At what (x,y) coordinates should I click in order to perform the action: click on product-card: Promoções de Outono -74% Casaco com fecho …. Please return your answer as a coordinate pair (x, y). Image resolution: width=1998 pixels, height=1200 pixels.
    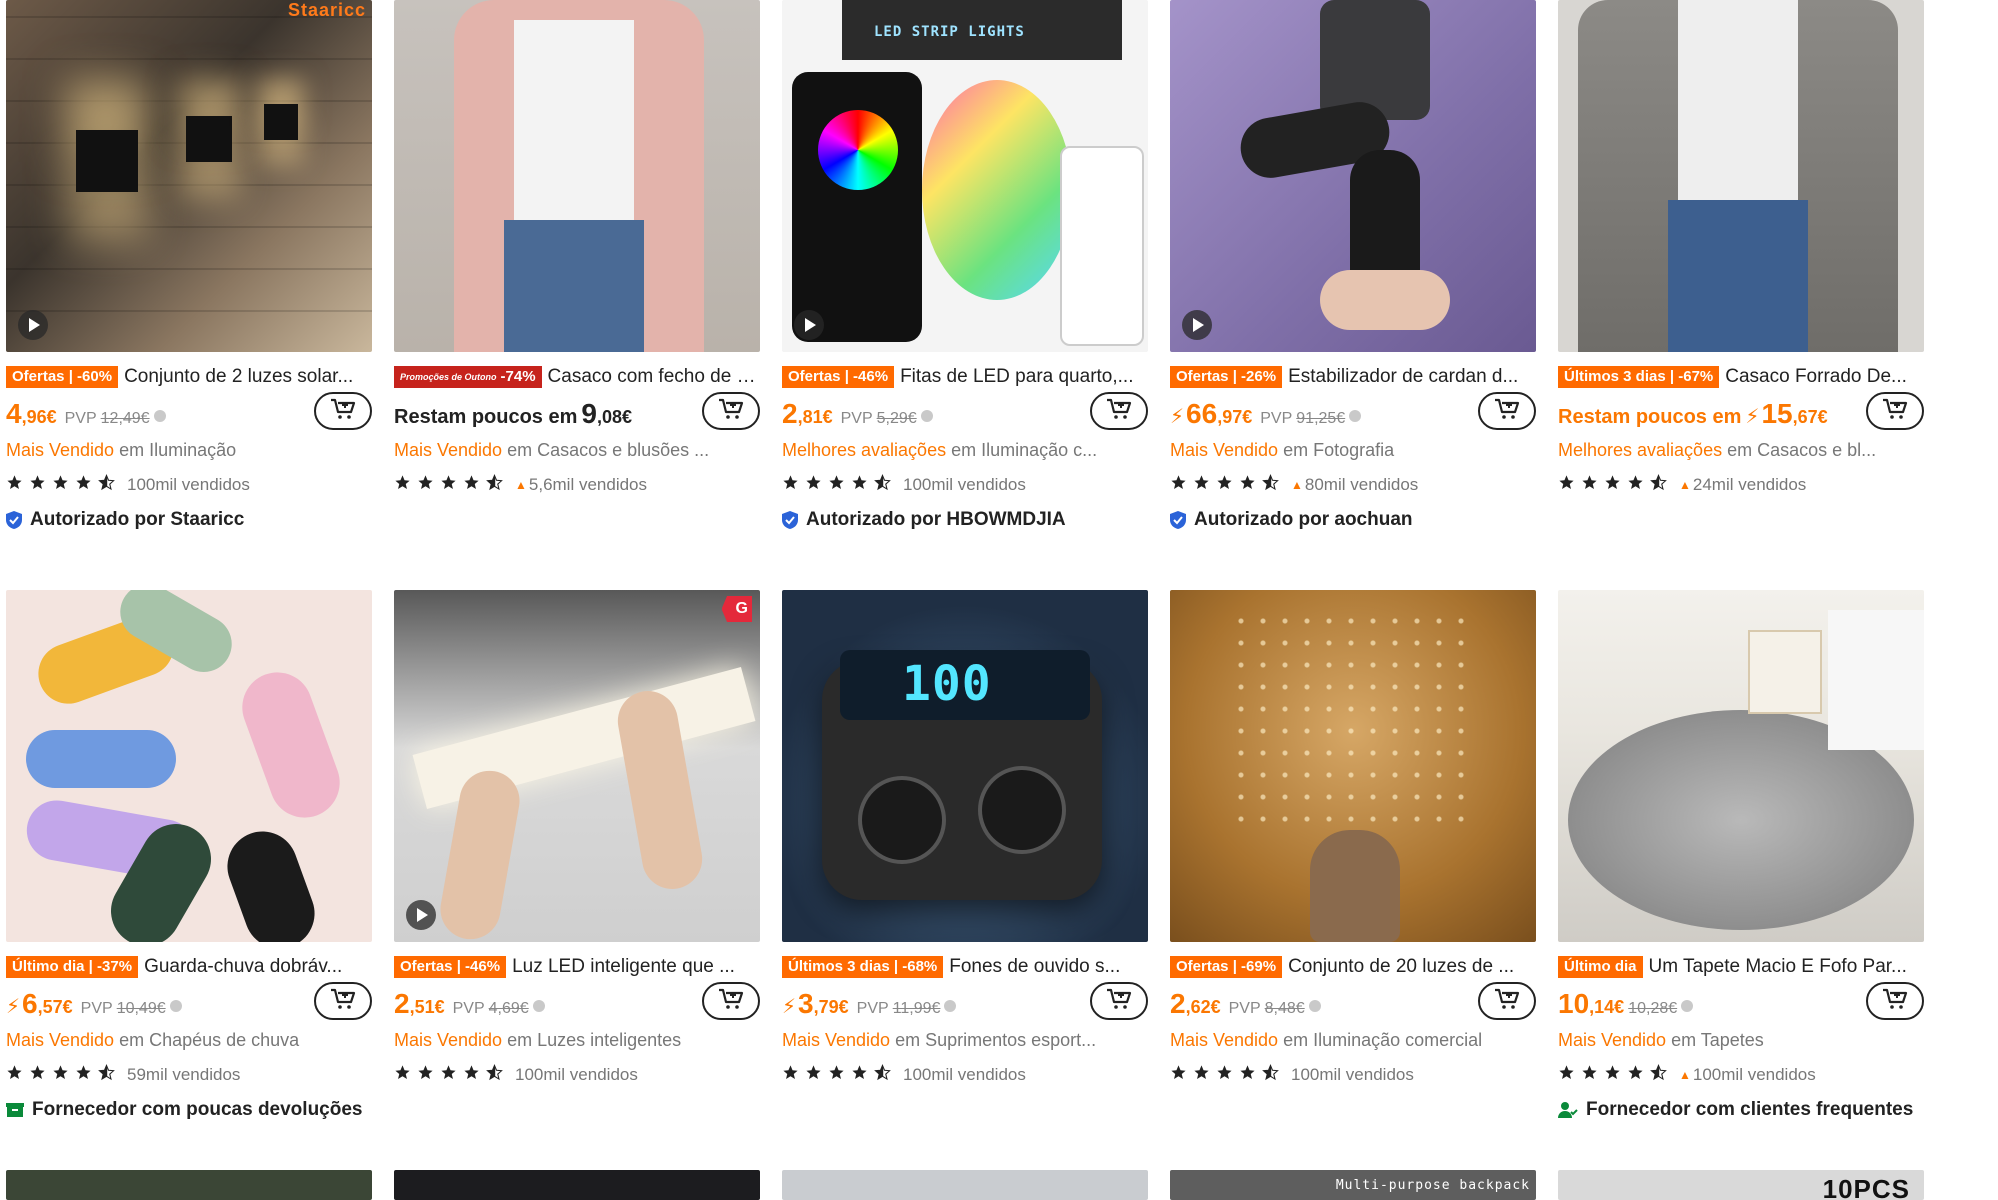
    Looking at the image, I should click on (577, 248).